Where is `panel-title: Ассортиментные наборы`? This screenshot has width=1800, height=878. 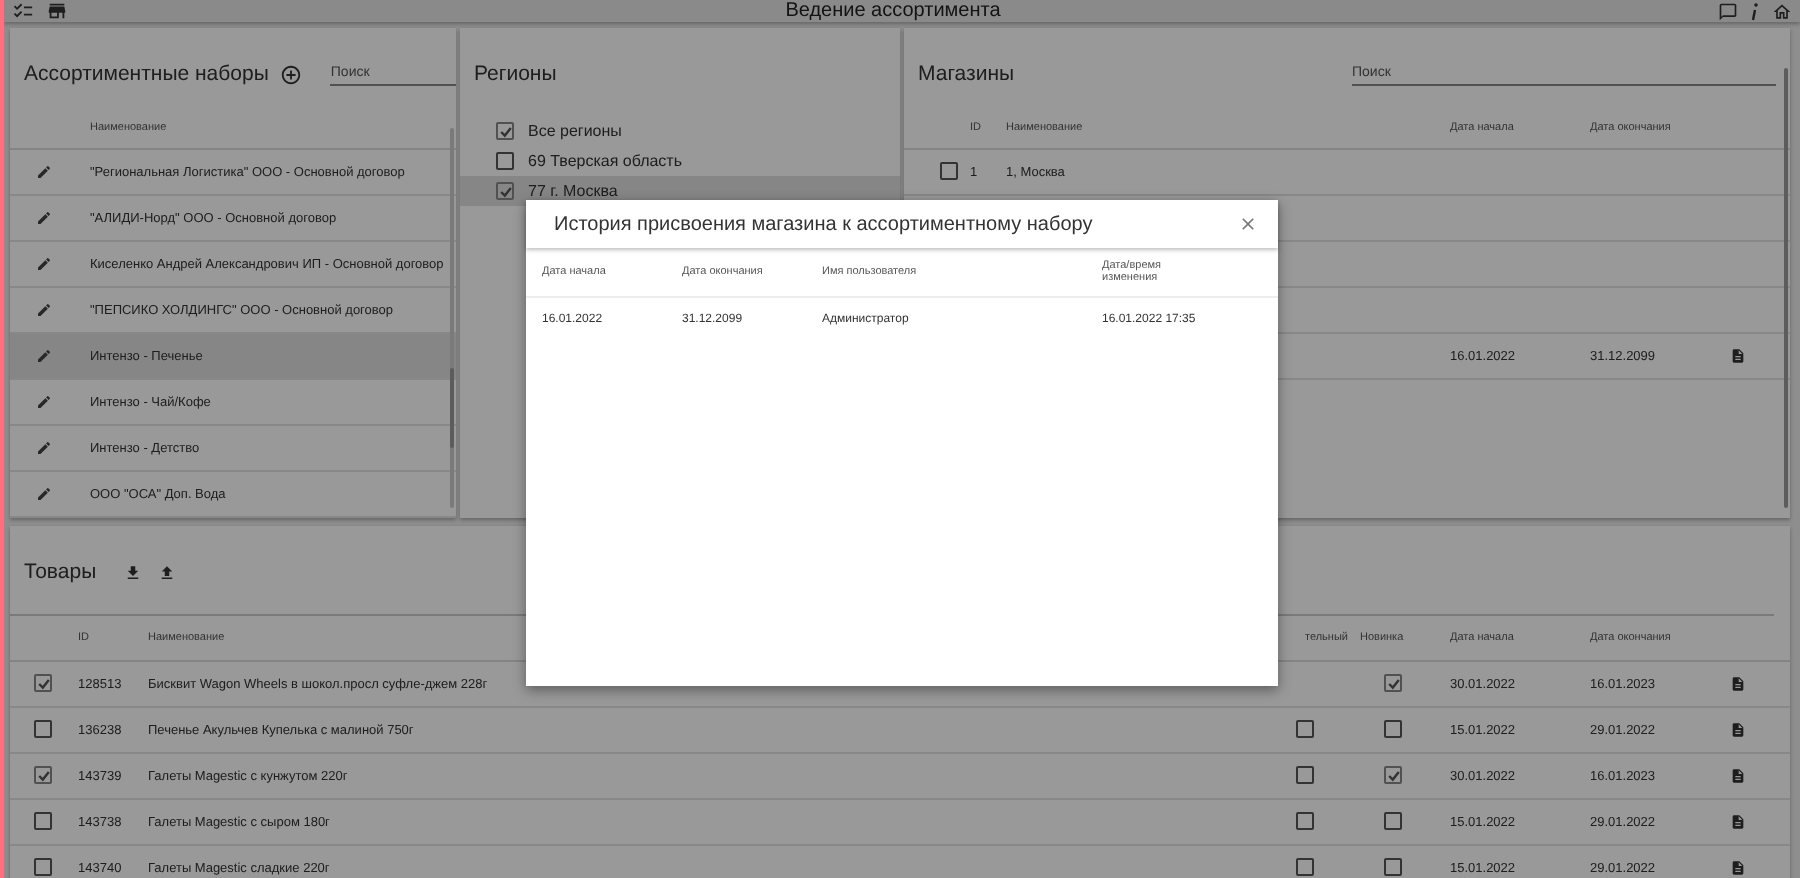
panel-title: Ассортиментные наборы is located at coordinates (146, 74).